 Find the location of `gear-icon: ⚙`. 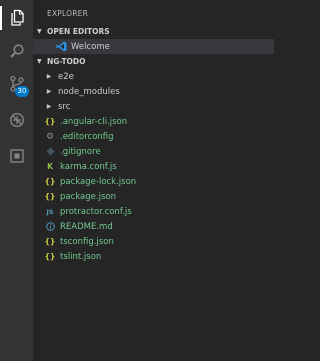

gear-icon: ⚙ is located at coordinates (50, 136).